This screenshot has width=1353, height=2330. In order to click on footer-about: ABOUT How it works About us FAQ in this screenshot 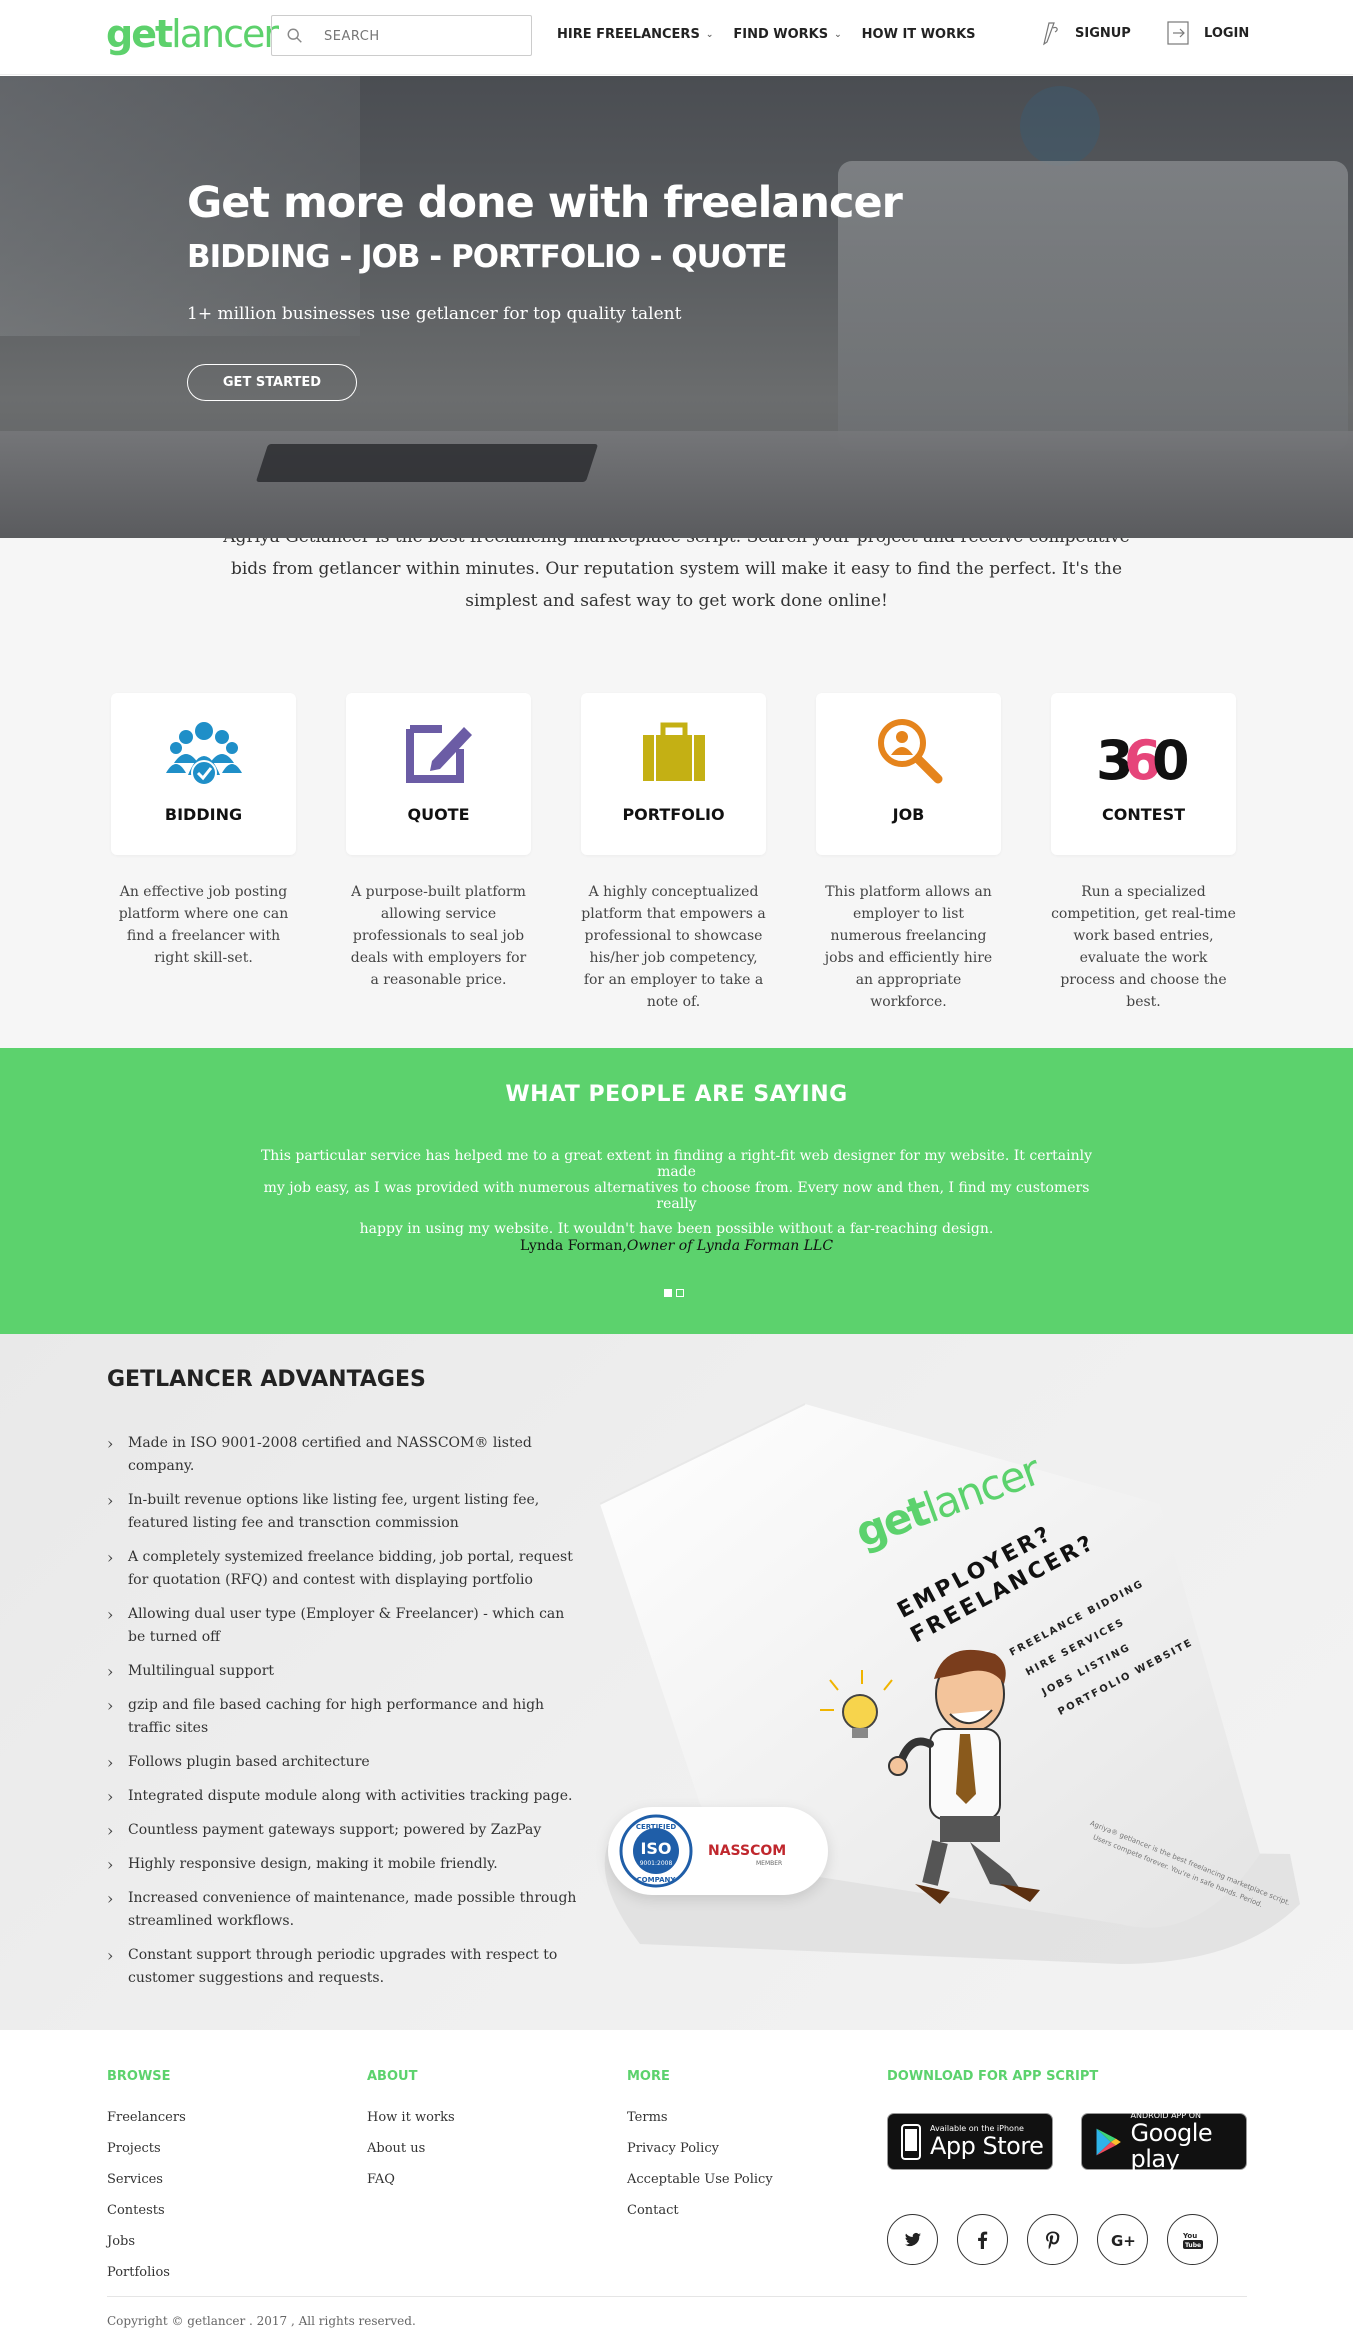, I will do `click(411, 2132)`.